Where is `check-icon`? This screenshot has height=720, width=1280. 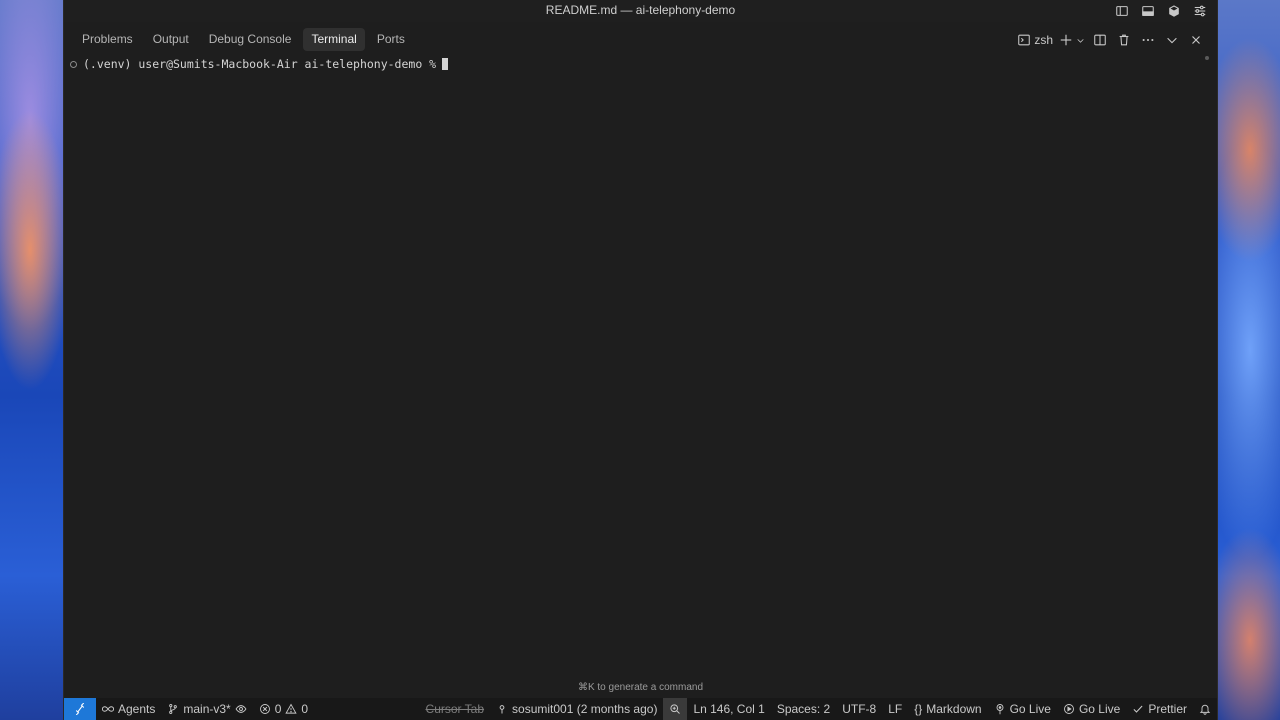
check-icon is located at coordinates (1138, 709).